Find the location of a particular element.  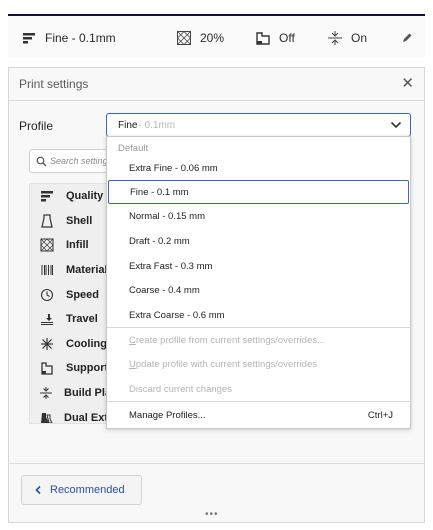

support-summary: Off is located at coordinates (274, 38).